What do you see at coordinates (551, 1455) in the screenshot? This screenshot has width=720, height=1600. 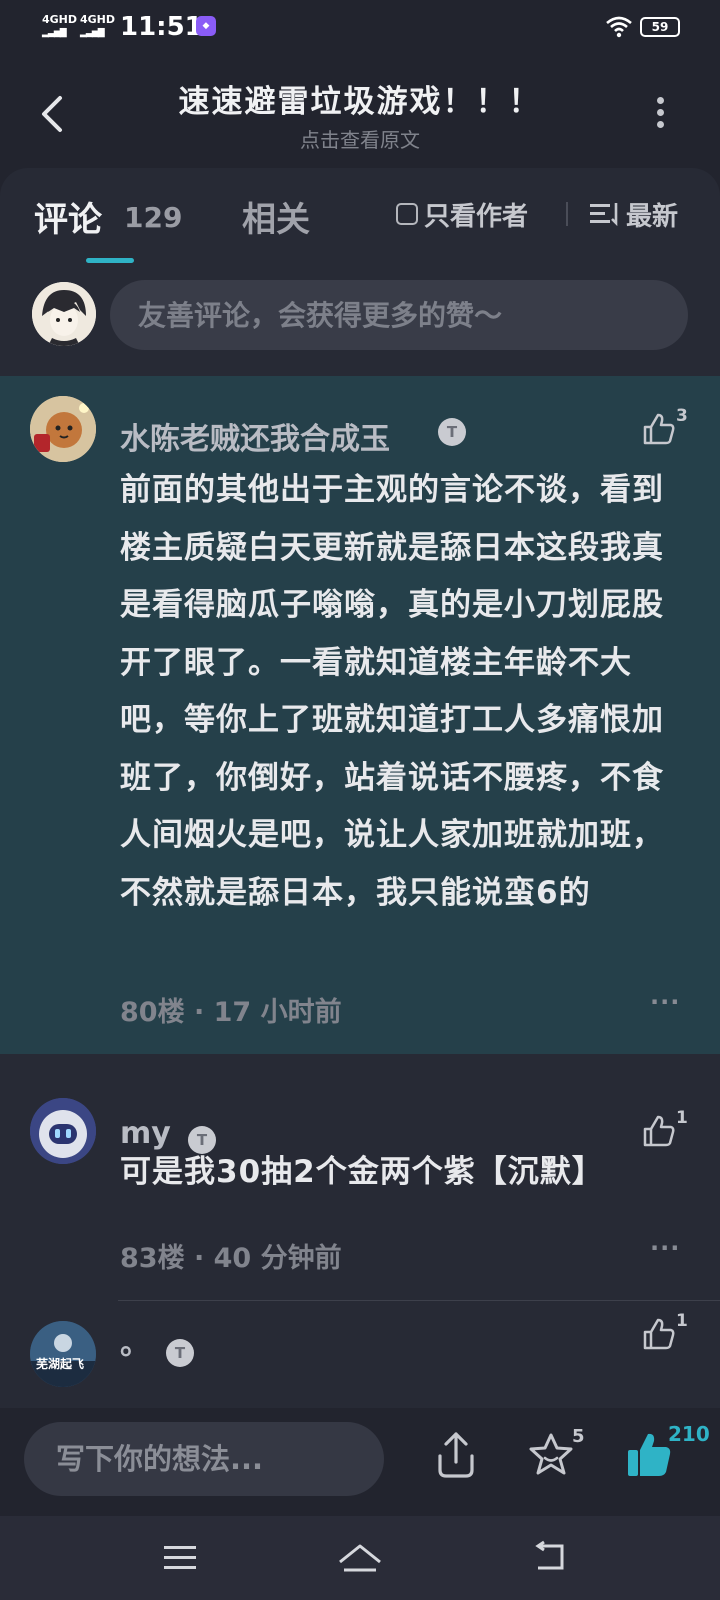 I see `star-icon` at bounding box center [551, 1455].